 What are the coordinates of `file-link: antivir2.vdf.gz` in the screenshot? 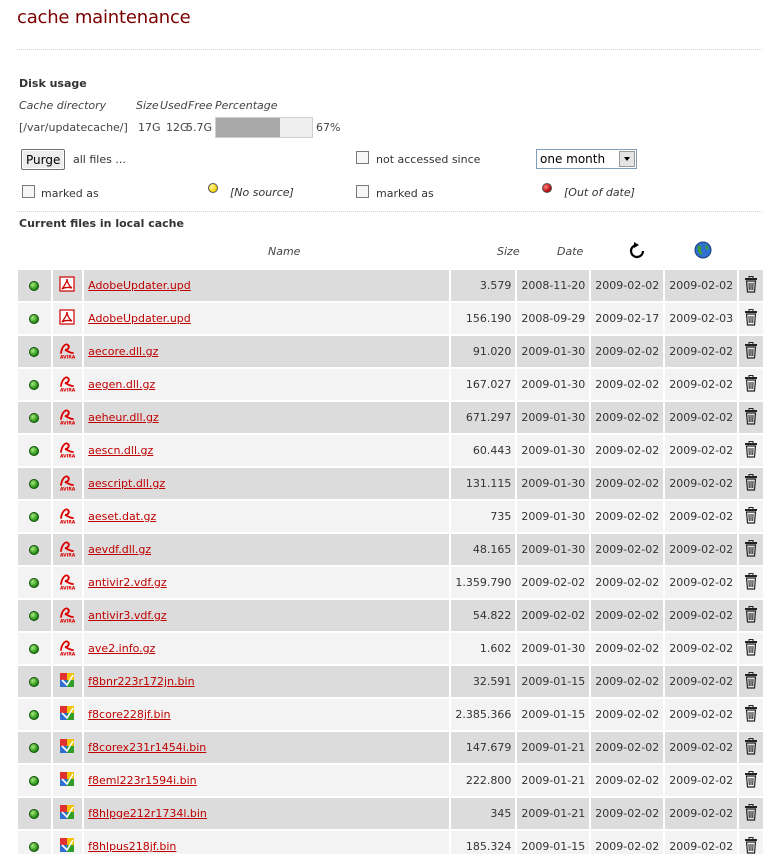 It's located at (127, 582).